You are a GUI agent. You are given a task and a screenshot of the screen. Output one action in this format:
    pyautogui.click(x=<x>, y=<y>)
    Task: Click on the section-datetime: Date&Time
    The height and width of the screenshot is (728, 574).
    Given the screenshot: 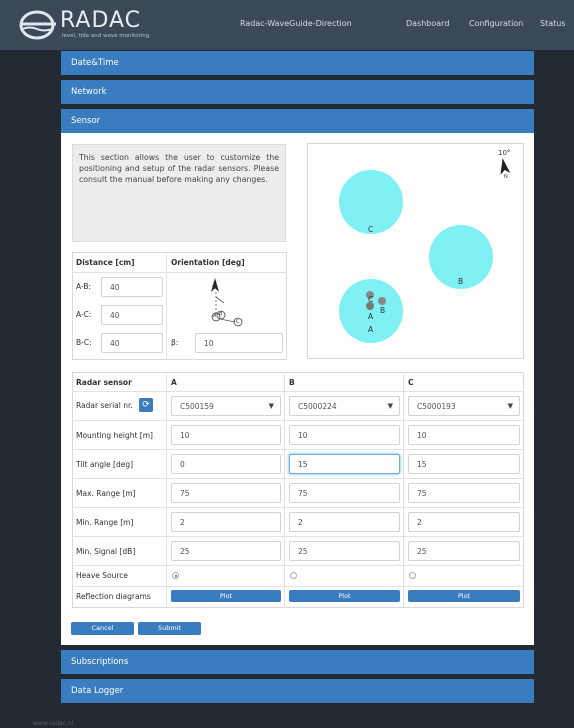 What is the action you would take?
    pyautogui.click(x=297, y=63)
    